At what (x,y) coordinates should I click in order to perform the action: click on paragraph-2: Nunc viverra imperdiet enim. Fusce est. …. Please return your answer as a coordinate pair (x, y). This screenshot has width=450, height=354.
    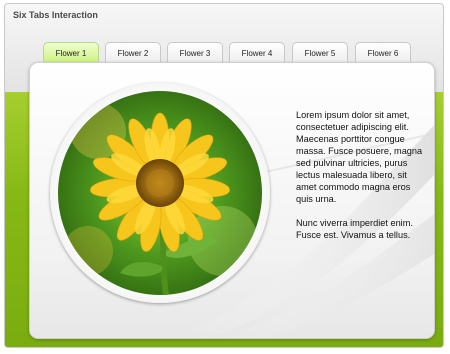
    Looking at the image, I should click on (354, 229).